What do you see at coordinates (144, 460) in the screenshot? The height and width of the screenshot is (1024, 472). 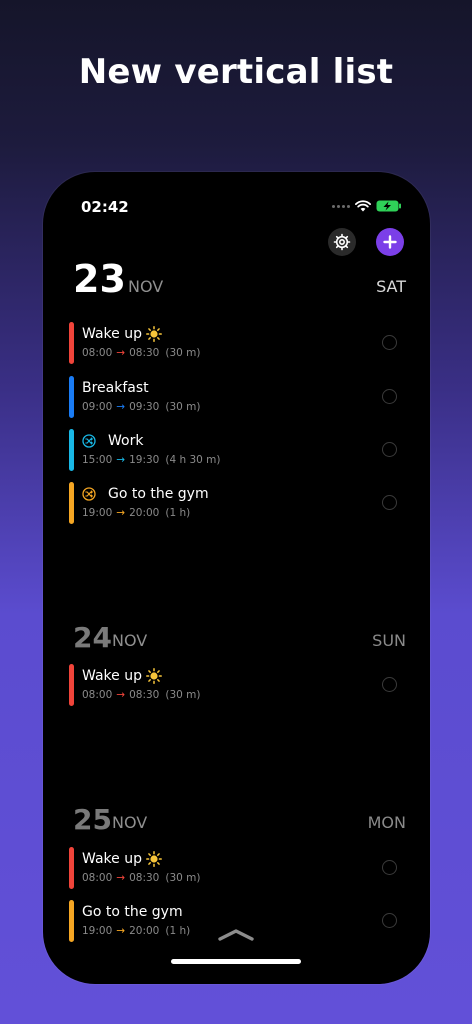 I see `event-end: 19:30` at bounding box center [144, 460].